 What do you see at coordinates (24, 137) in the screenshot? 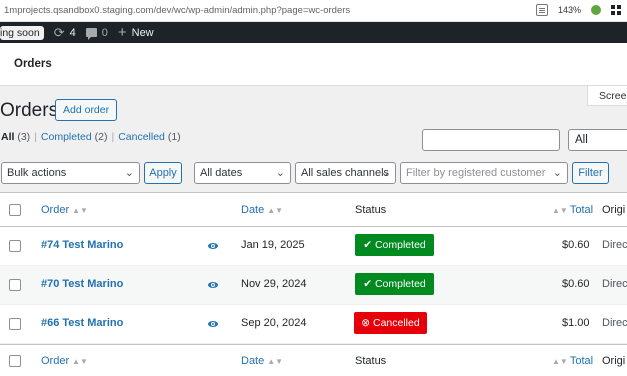
I see `view-all-count: (3)` at bounding box center [24, 137].